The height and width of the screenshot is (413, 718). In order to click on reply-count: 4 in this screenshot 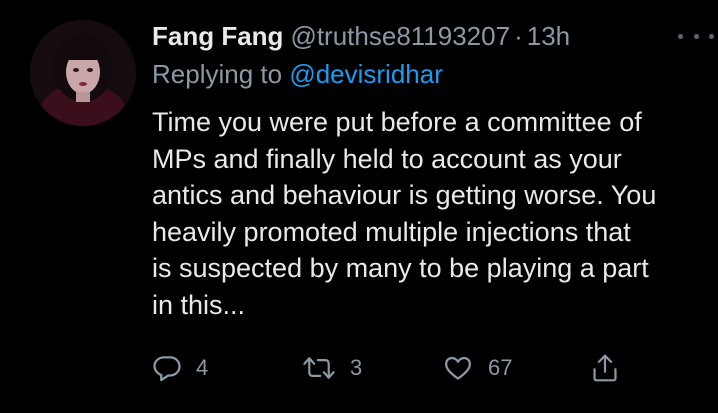, I will do `click(202, 367)`.